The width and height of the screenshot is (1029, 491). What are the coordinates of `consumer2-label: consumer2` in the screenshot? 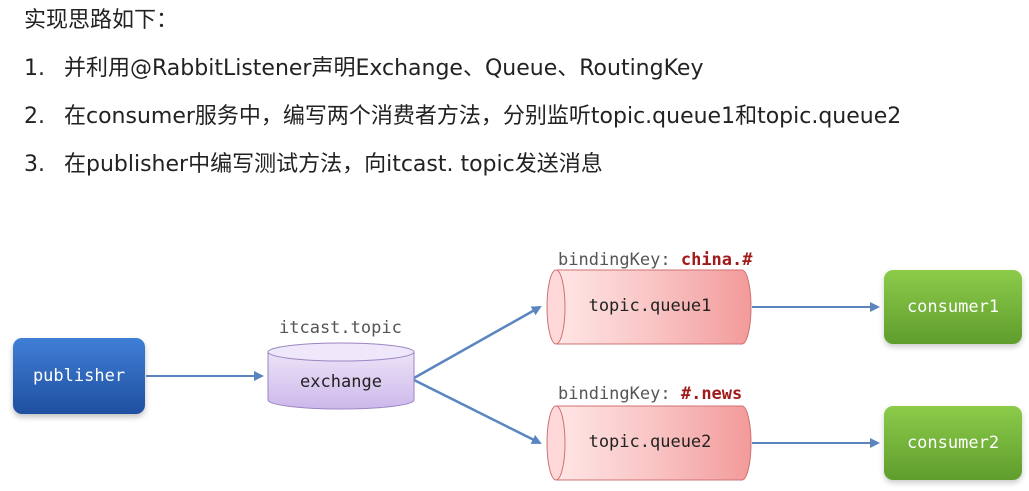 It's located at (953, 443).